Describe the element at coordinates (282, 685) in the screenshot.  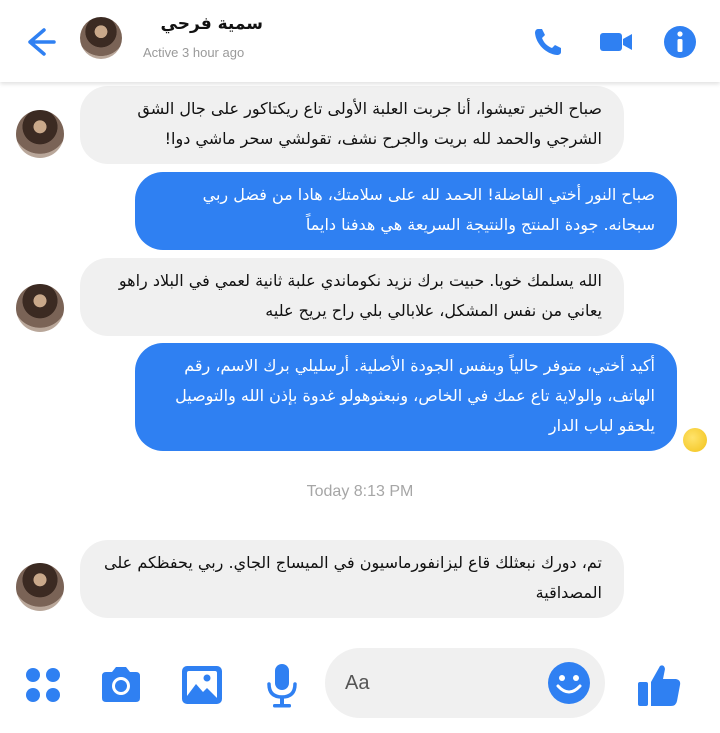
I see `microphone-icon` at that location.